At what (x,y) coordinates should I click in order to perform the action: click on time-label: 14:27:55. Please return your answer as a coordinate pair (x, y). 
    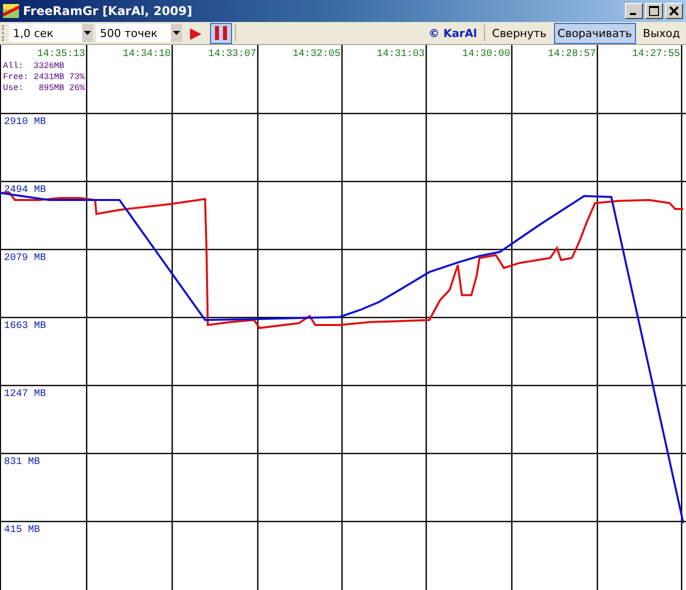
    Looking at the image, I should click on (656, 54).